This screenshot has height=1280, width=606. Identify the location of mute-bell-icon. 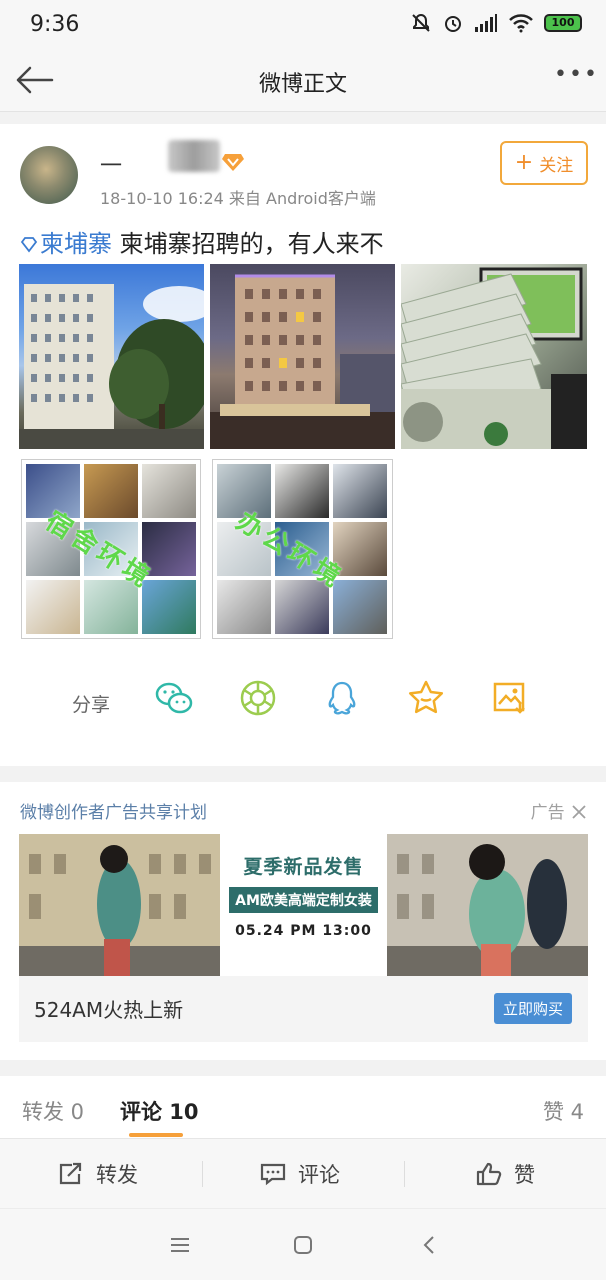
(421, 22).